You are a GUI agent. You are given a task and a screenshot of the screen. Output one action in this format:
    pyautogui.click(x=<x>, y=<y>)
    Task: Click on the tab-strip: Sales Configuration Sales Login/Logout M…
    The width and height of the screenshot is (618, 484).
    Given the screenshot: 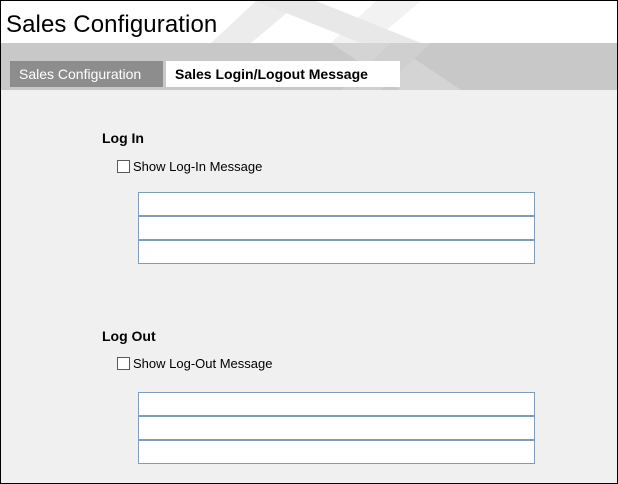 What is the action you would take?
    pyautogui.click(x=309, y=66)
    